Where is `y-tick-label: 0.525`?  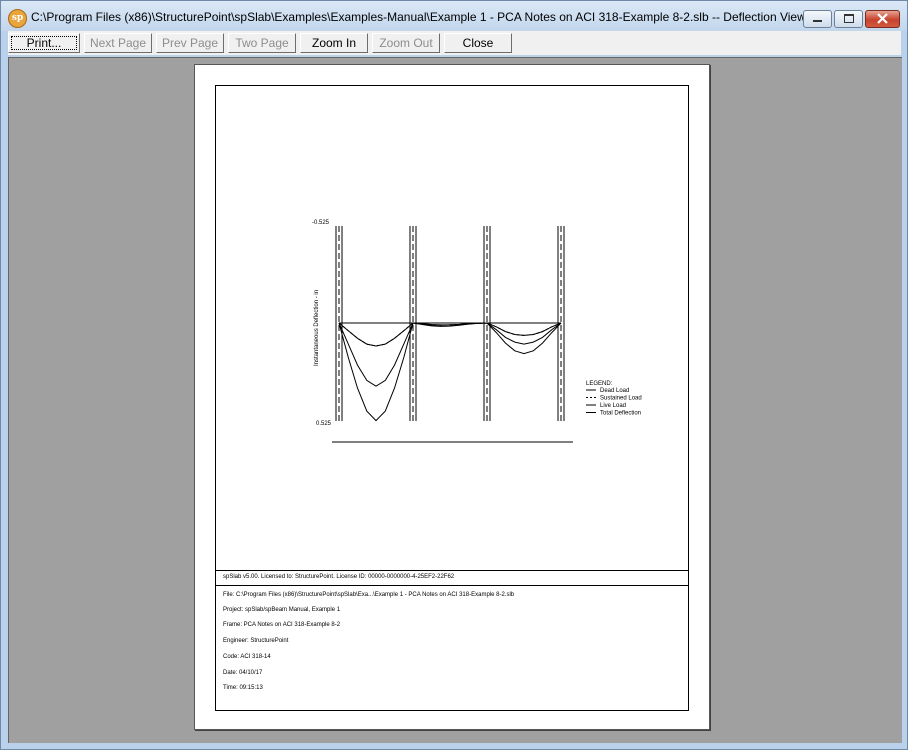
y-tick-label: 0.525 is located at coordinates (324, 424).